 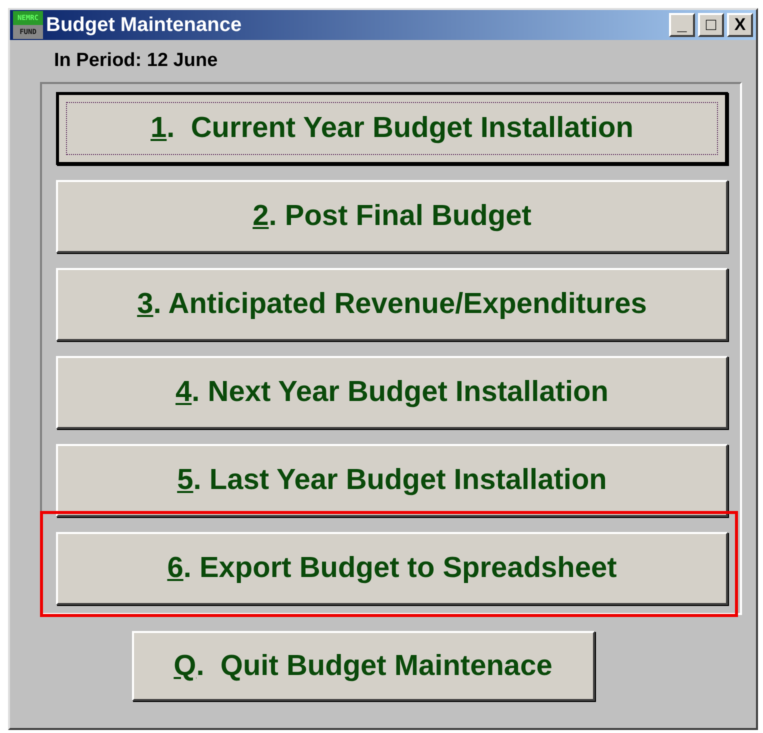 I want to click on minimize-button: _, so click(x=682, y=25).